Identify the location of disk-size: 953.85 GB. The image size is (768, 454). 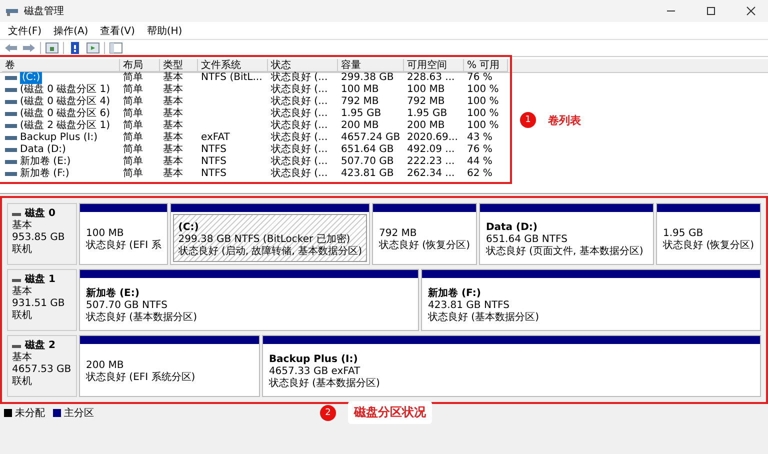
(39, 238).